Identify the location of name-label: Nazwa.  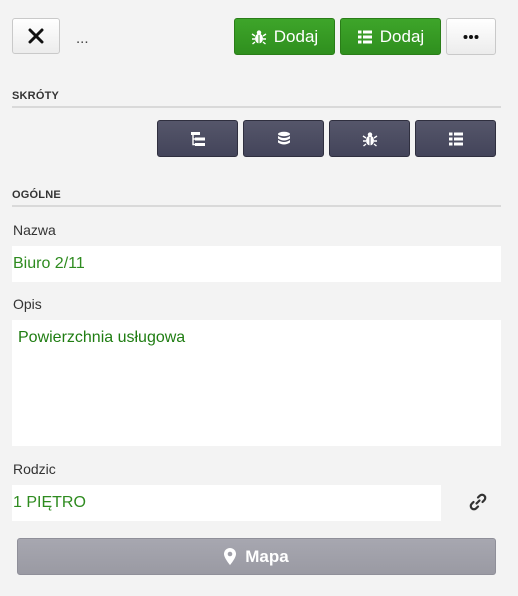
(34, 230).